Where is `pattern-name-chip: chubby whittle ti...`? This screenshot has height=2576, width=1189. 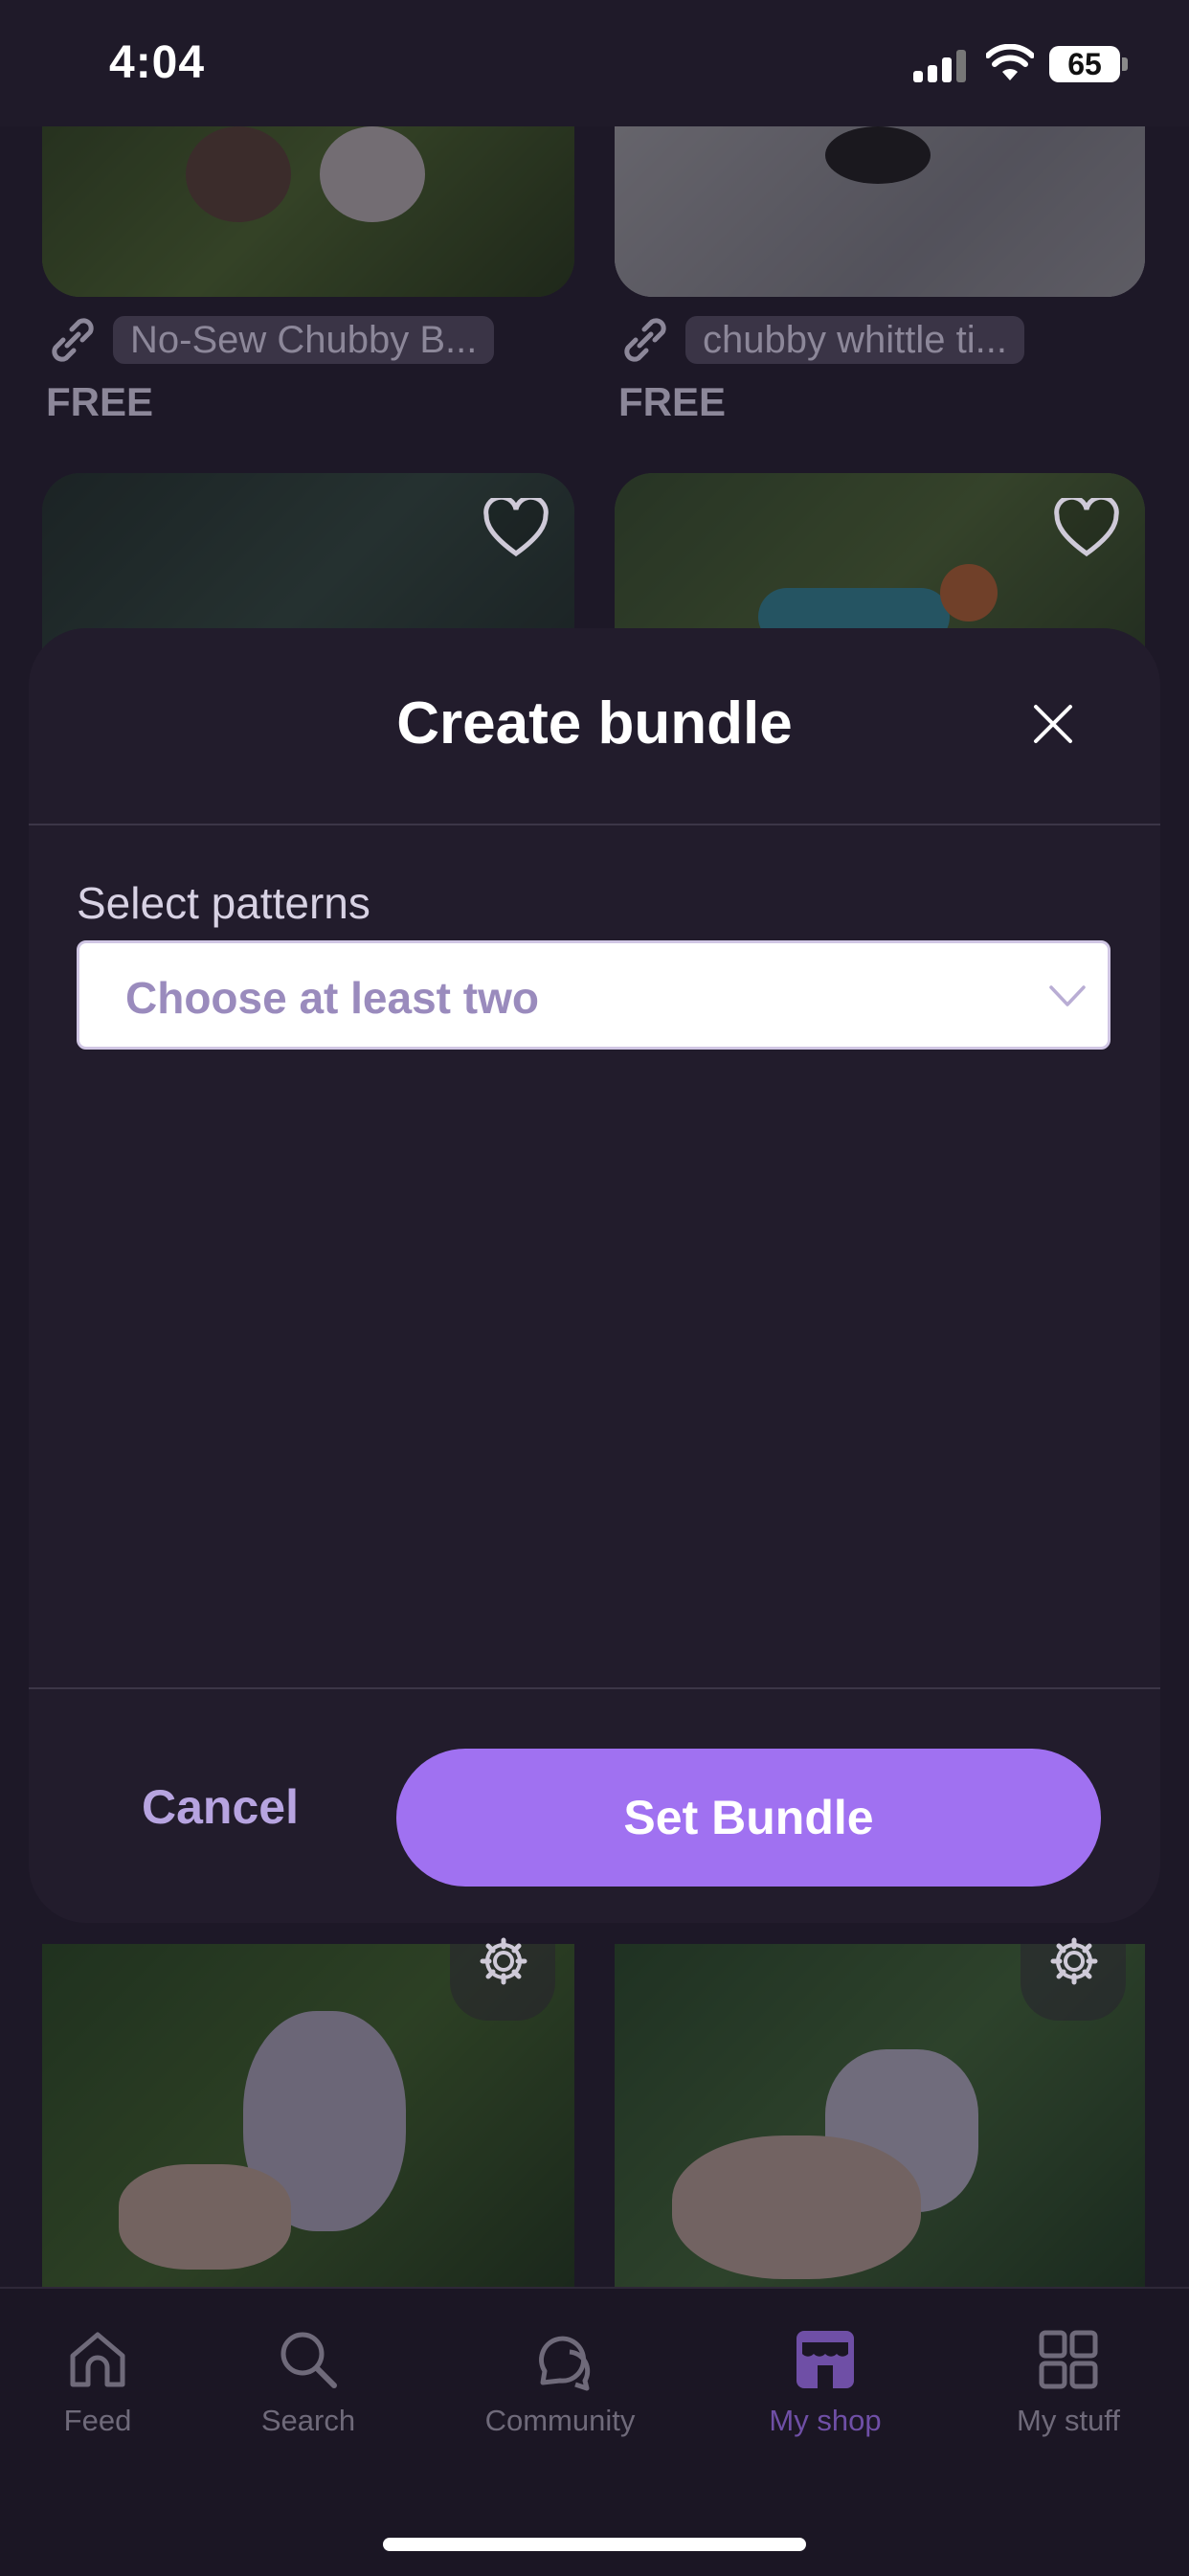 pattern-name-chip: chubby whittle ti... is located at coordinates (854, 340).